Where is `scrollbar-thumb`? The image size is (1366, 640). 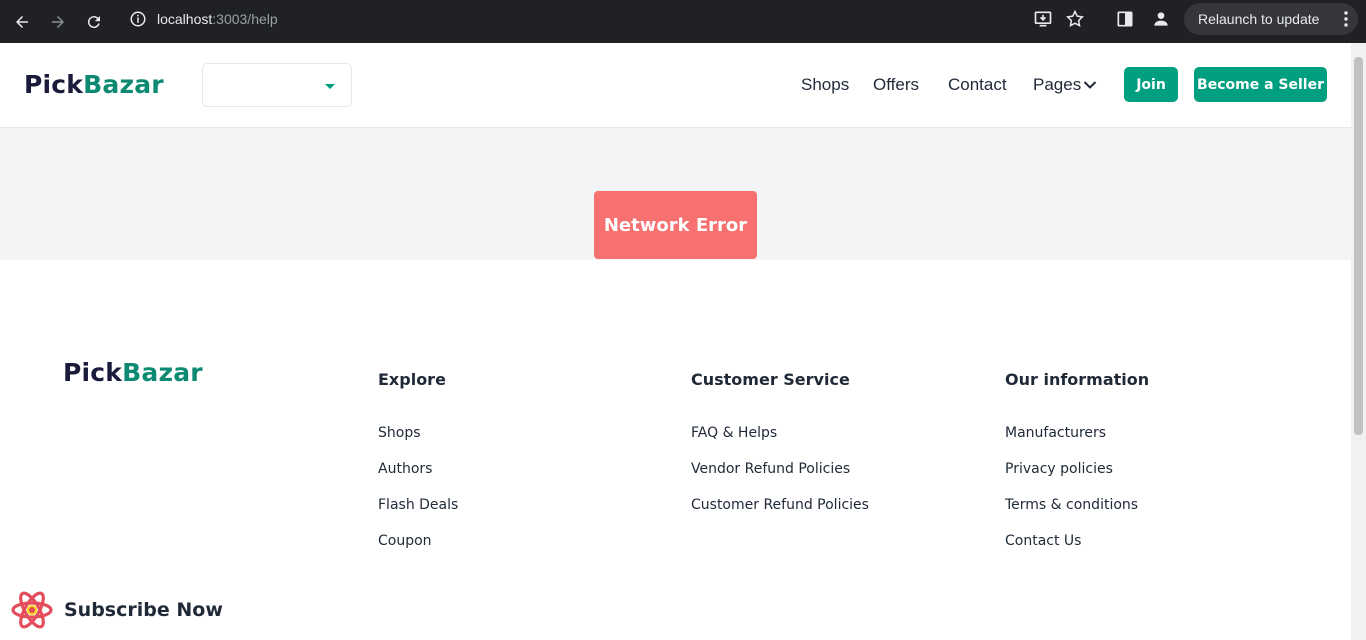
scrollbar-thumb is located at coordinates (1358, 246).